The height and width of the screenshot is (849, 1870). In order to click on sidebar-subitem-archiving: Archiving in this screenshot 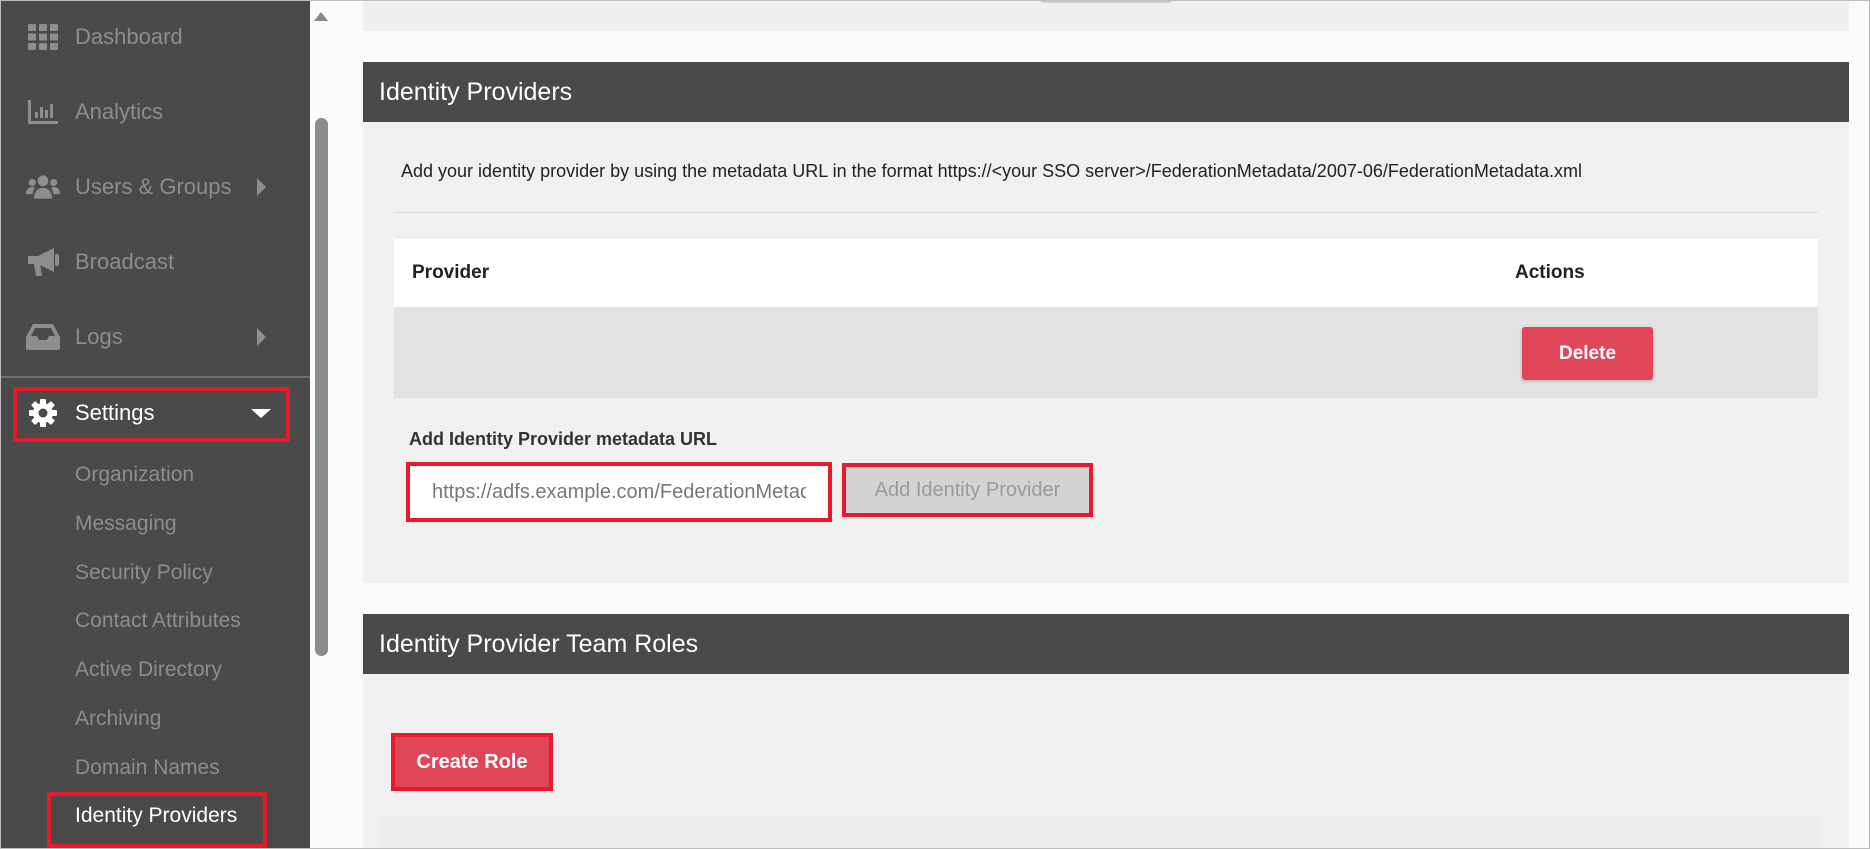, I will do `click(118, 719)`.